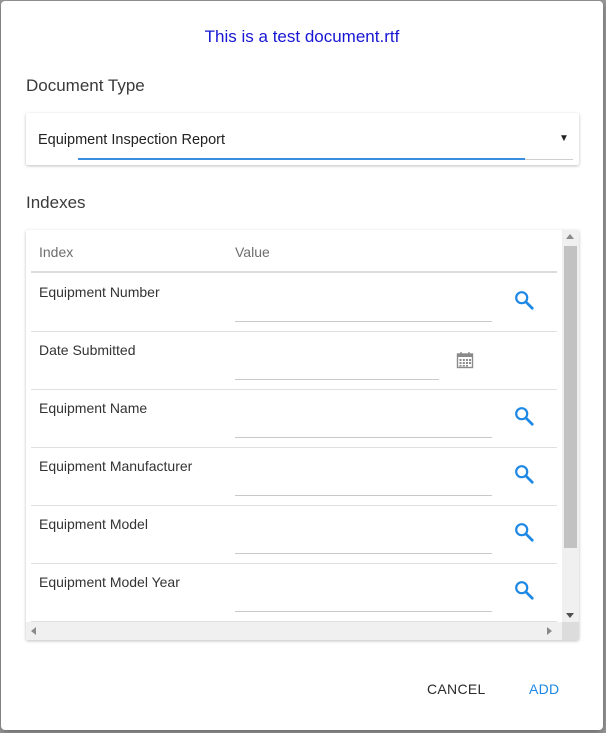  Describe the element at coordinates (363, 321) in the screenshot. I see `equipment-number-field` at that location.